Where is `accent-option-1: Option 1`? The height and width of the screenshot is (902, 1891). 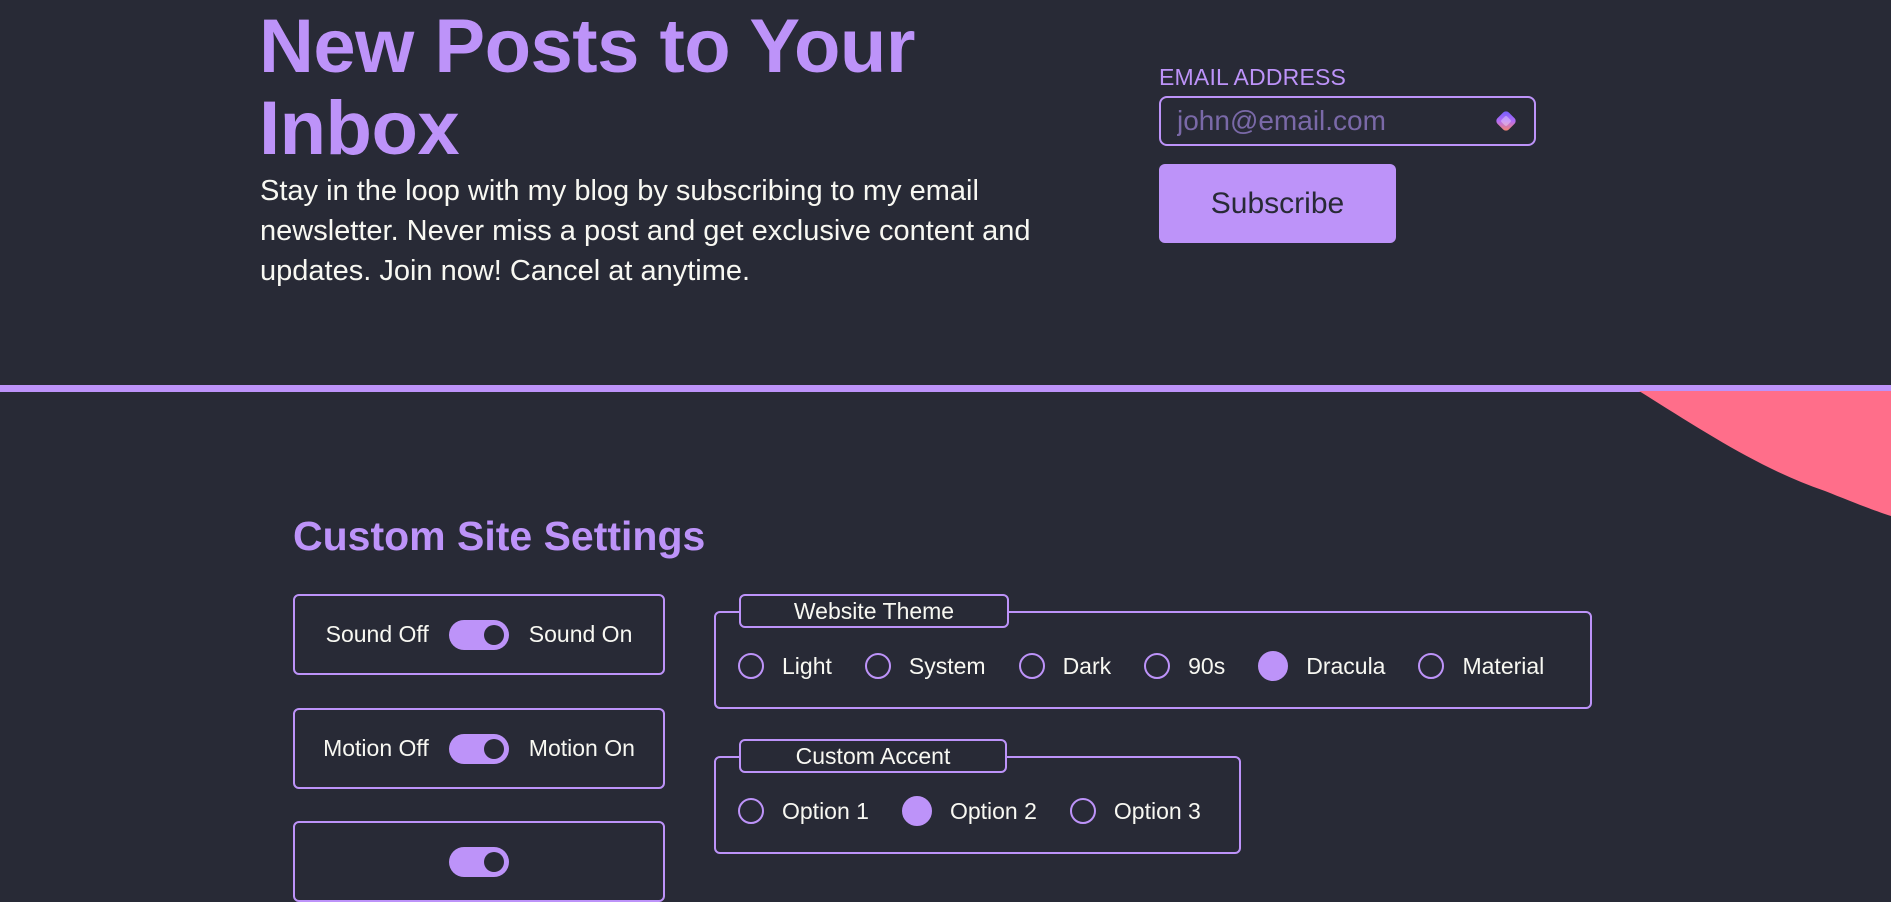 accent-option-1: Option 1 is located at coordinates (803, 811).